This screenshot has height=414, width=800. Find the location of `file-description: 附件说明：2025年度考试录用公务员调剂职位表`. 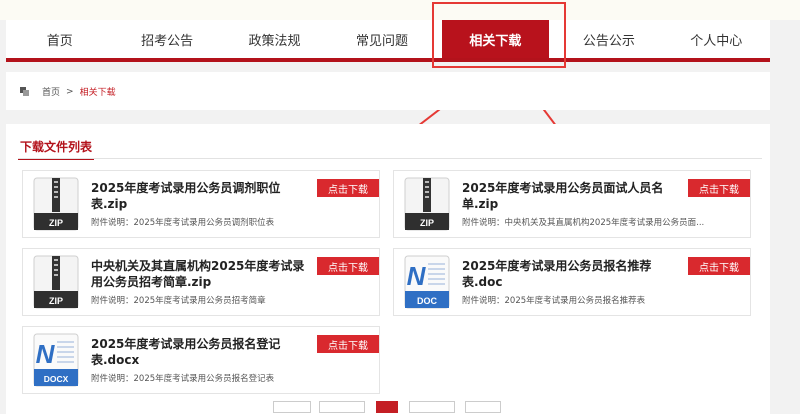

file-description: 附件说明：2025年度考试录用公务员调剂职位表 is located at coordinates (183, 223).